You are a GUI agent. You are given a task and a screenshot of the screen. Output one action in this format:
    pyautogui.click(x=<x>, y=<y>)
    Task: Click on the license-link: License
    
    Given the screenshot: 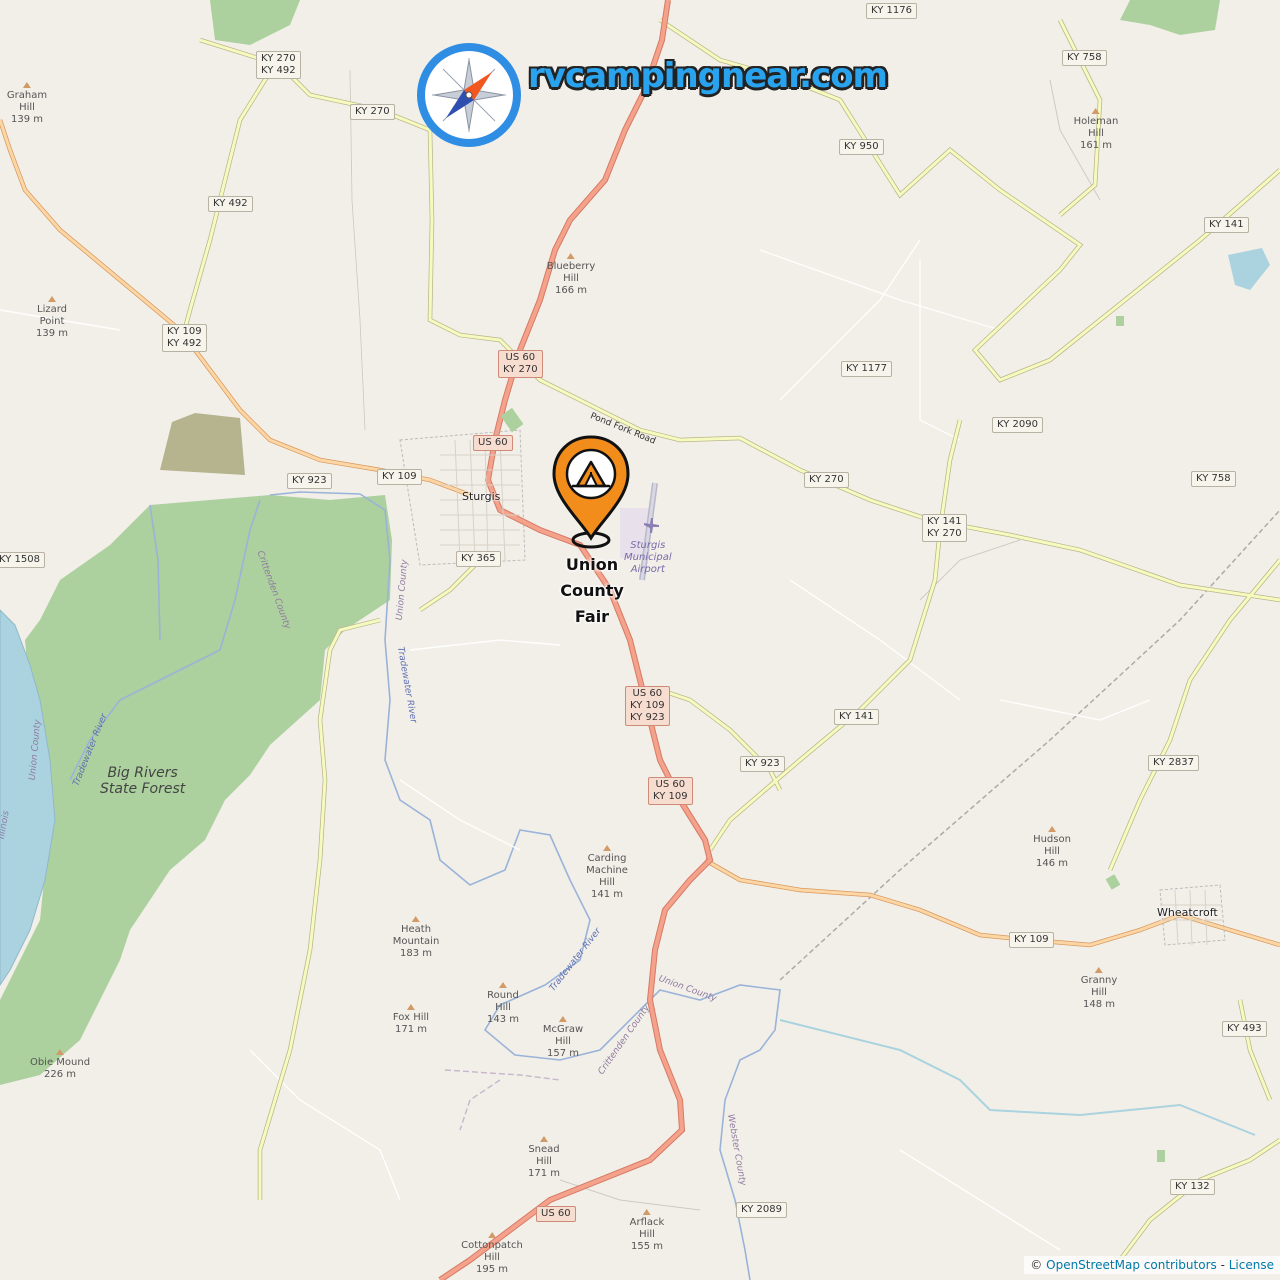 What is the action you would take?
    pyautogui.click(x=1251, y=1265)
    